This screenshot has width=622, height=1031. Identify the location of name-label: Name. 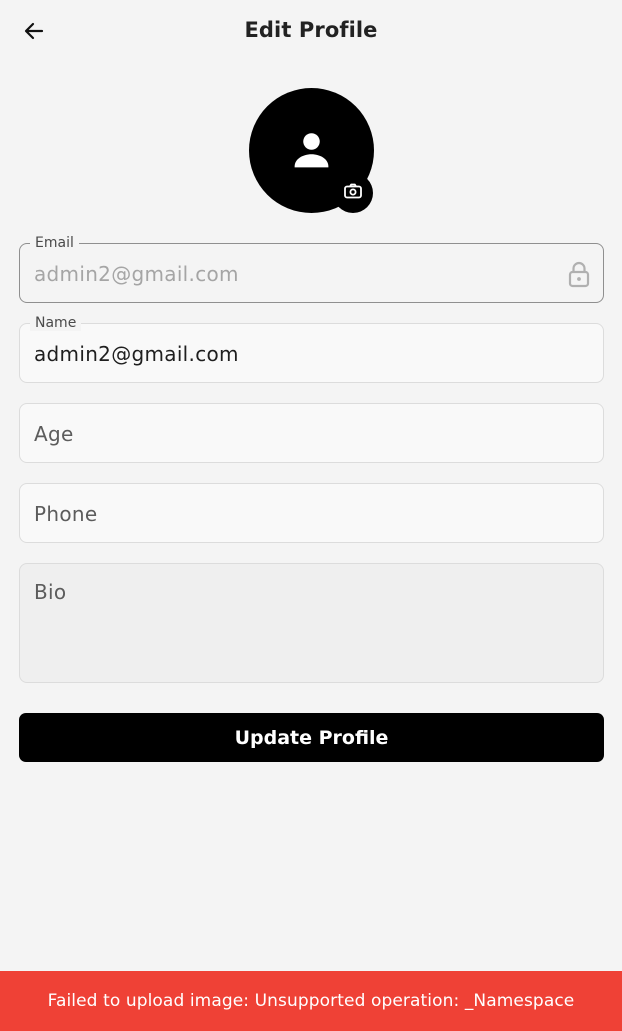
(56, 323).